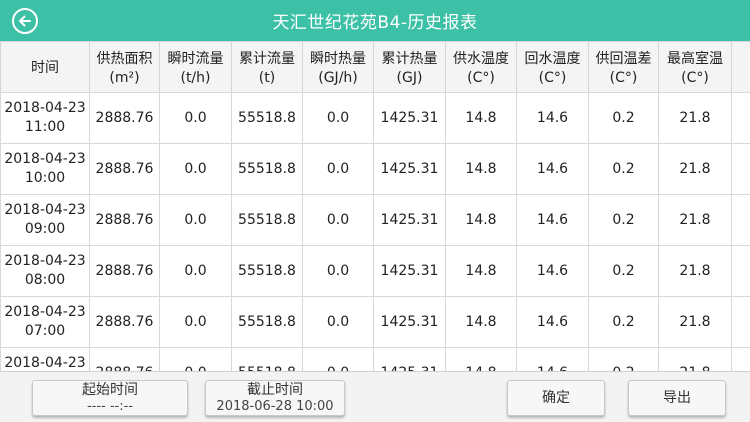 The width and height of the screenshot is (750, 422). Describe the element at coordinates (375, 23) in the screenshot. I see `page-title: 天汇世纪花苑B4-历史报表` at that location.